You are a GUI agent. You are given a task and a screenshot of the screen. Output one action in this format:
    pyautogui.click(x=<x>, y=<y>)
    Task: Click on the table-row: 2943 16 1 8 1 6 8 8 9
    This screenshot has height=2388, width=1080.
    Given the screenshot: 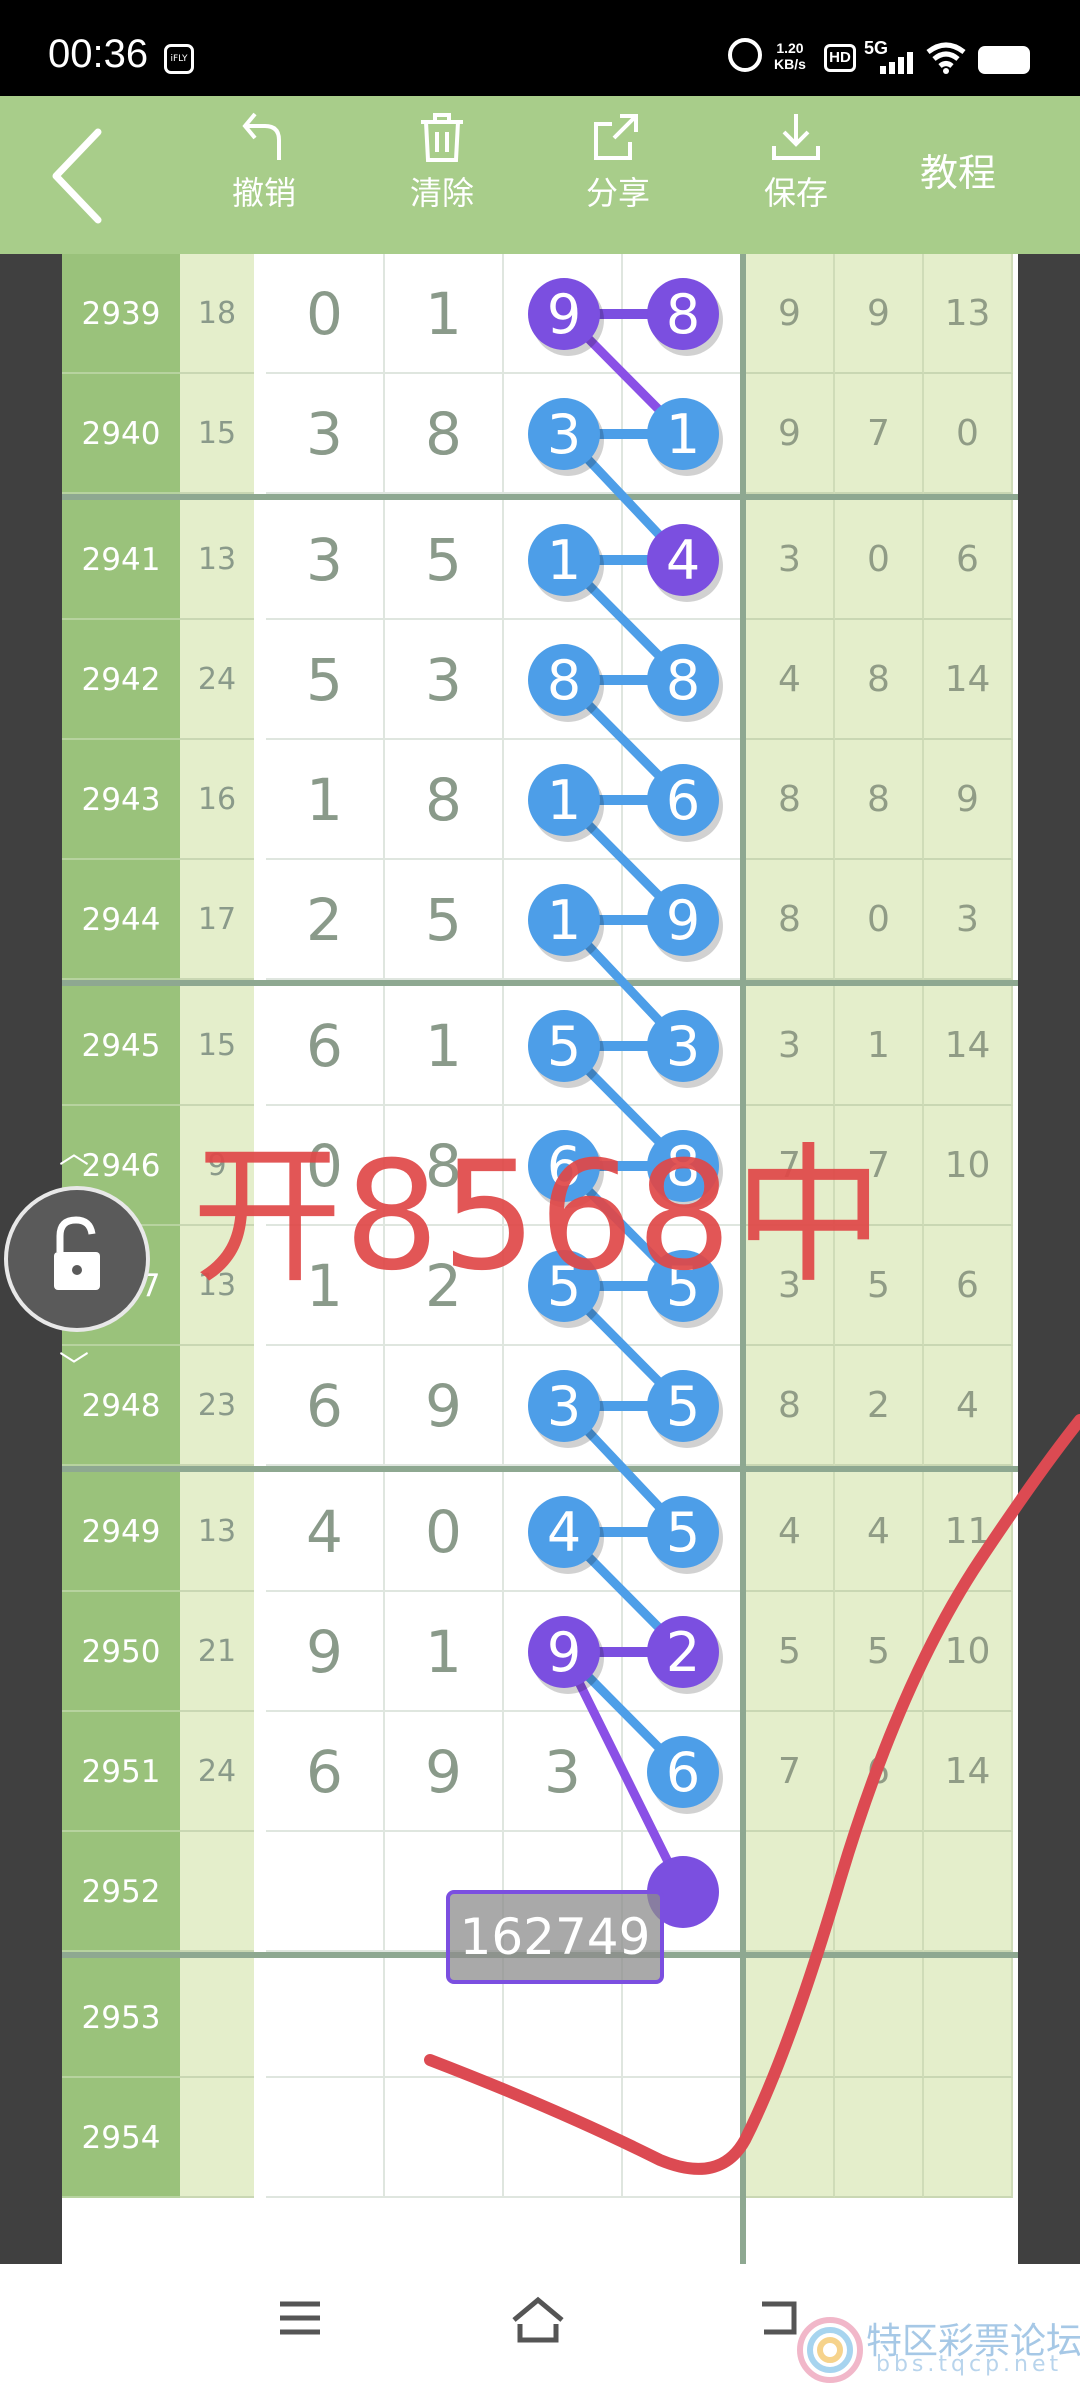 What is the action you would take?
    pyautogui.click(x=540, y=800)
    